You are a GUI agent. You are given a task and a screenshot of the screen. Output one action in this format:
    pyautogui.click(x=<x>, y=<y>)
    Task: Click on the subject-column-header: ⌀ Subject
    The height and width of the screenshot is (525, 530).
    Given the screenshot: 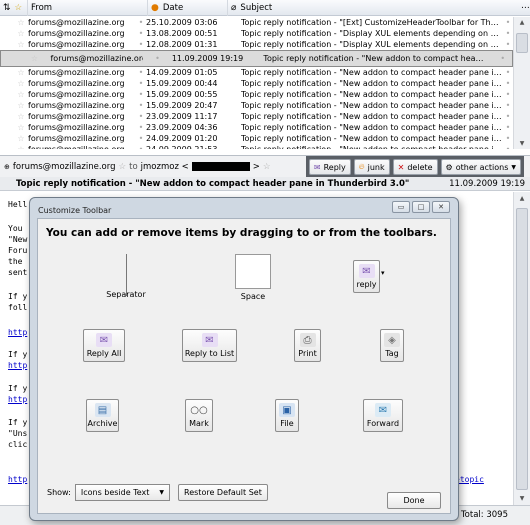 What is the action you would take?
    pyautogui.click(x=373, y=8)
    